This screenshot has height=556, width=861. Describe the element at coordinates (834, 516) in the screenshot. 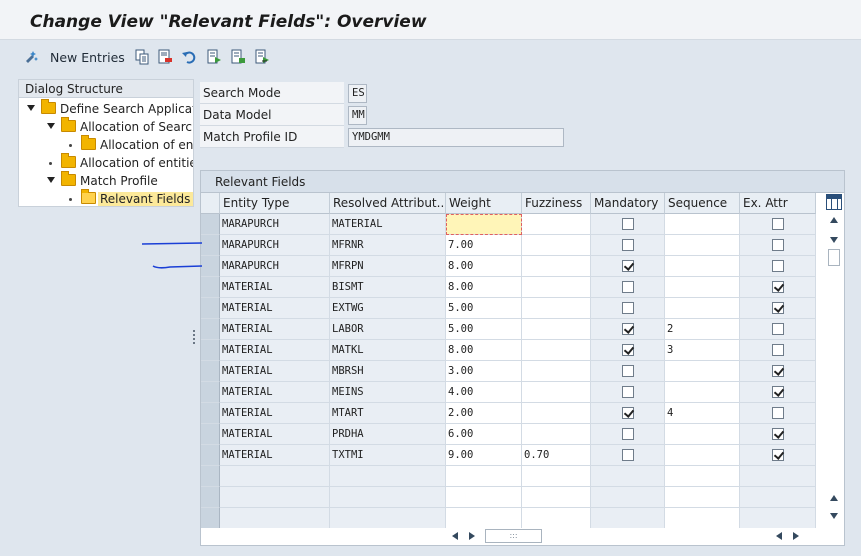

I see `scroll-down-bottom-icon` at that location.